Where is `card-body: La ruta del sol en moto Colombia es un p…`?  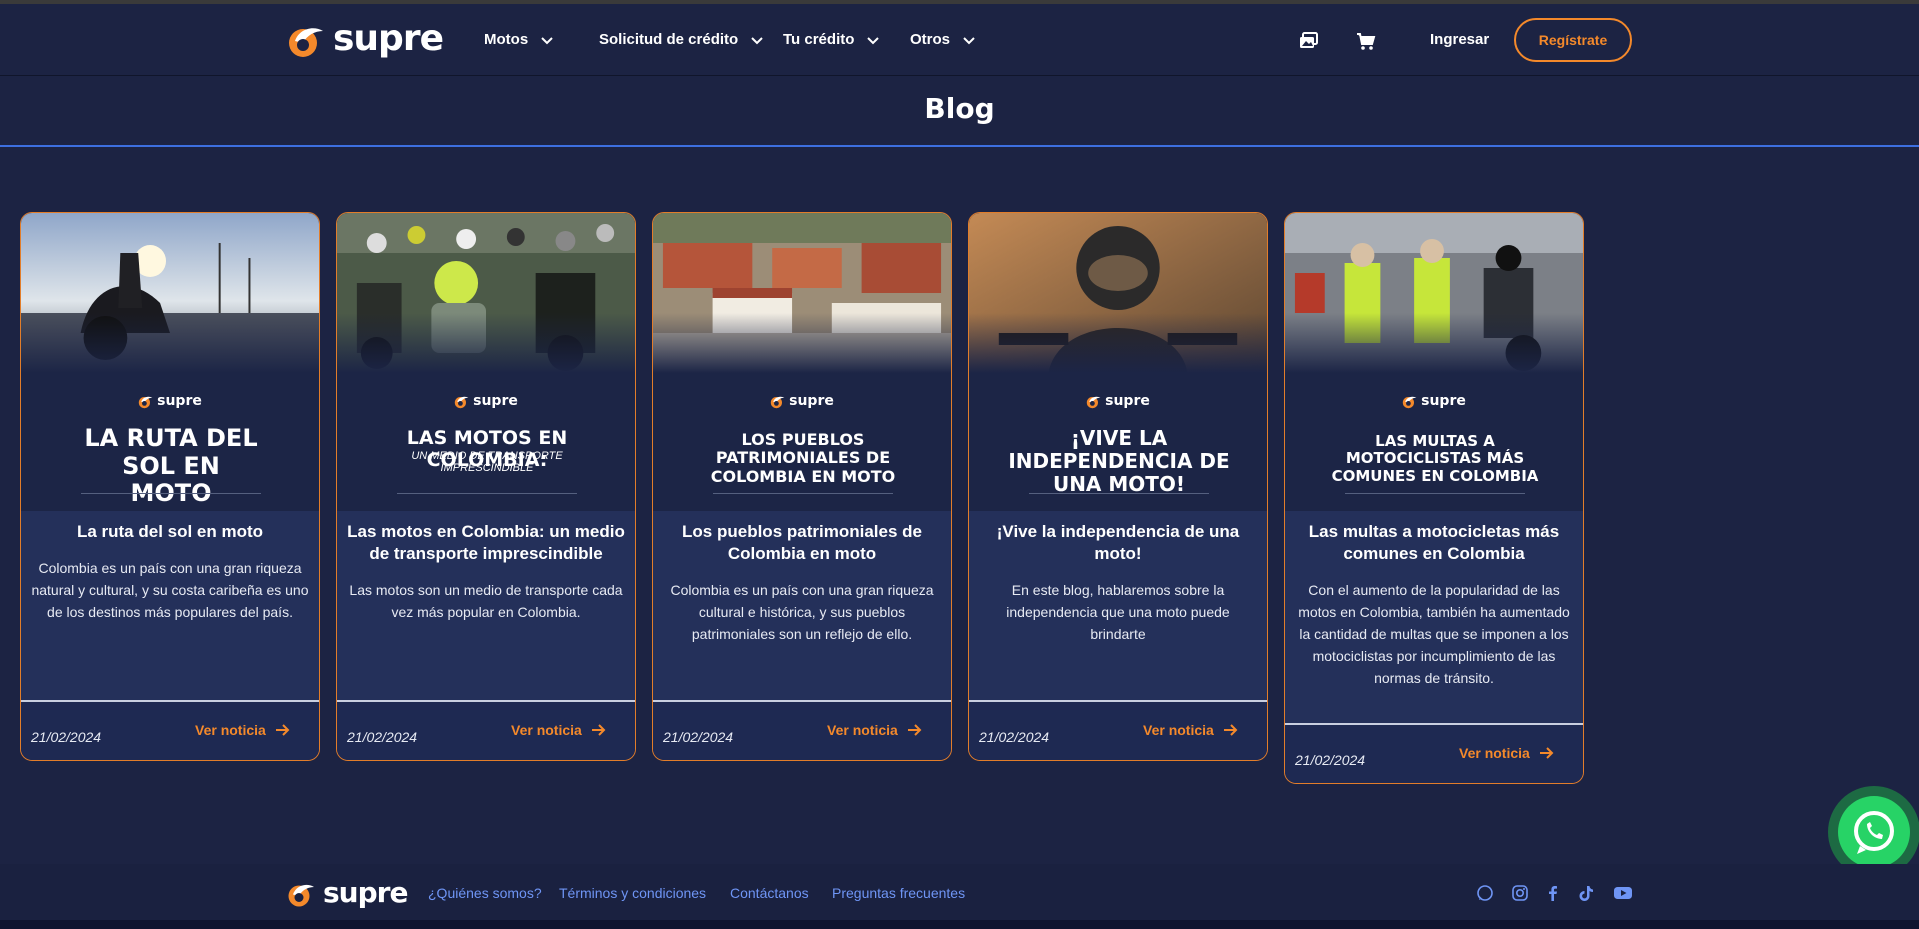 card-body: La ruta del sol en moto Colombia es un p… is located at coordinates (170, 606).